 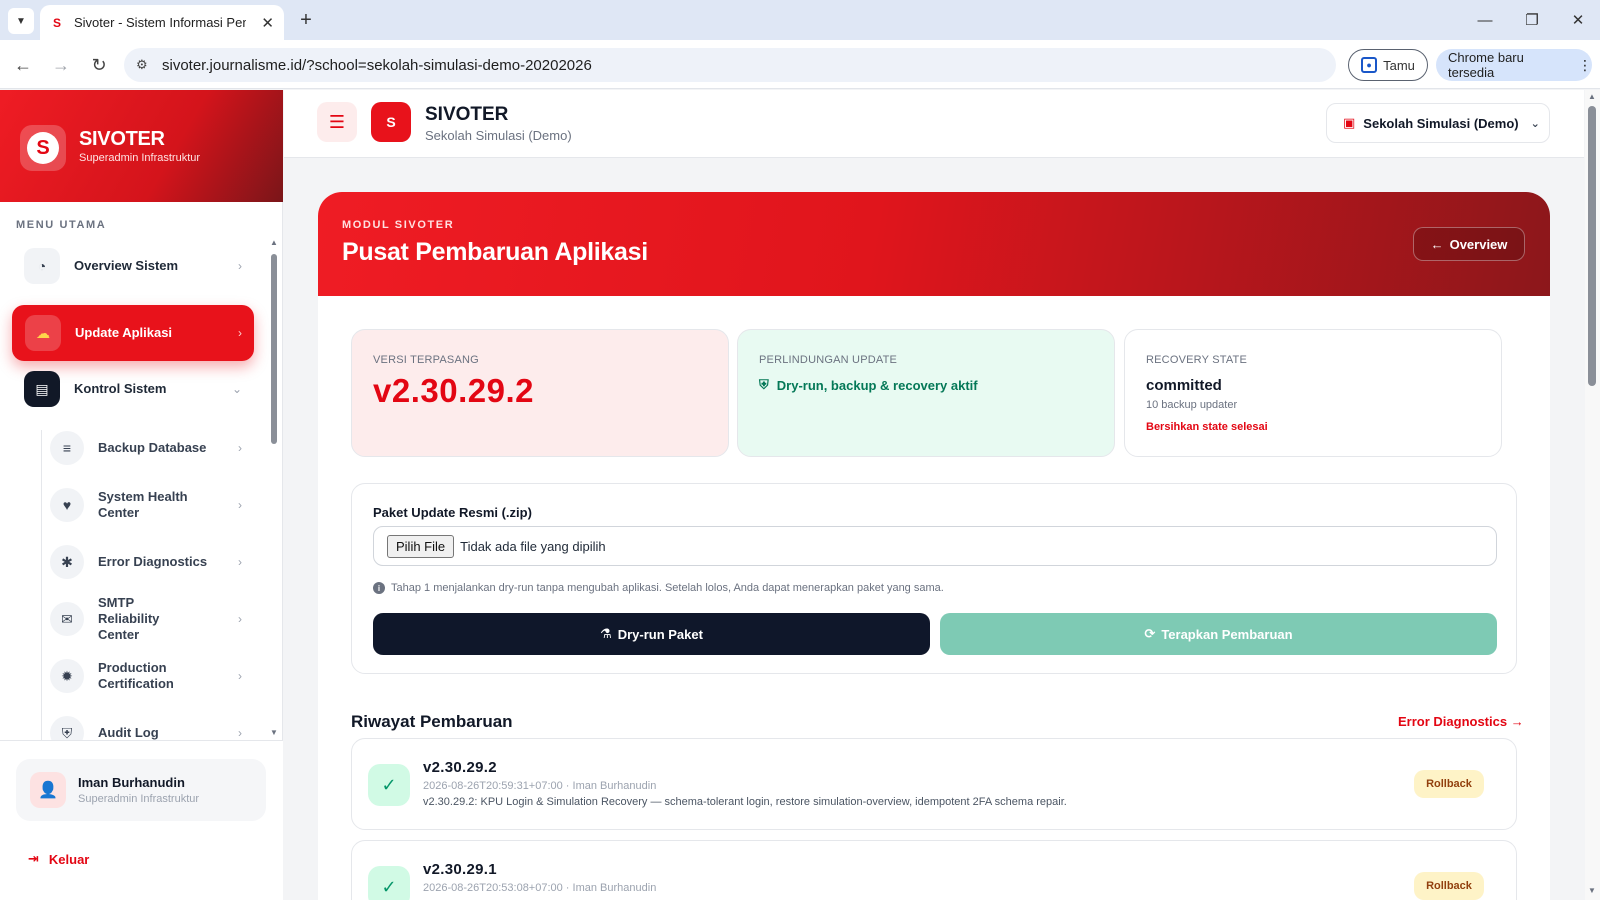 I want to click on error-diagnostics-link: Error Diagnostics →, so click(x=1461, y=721).